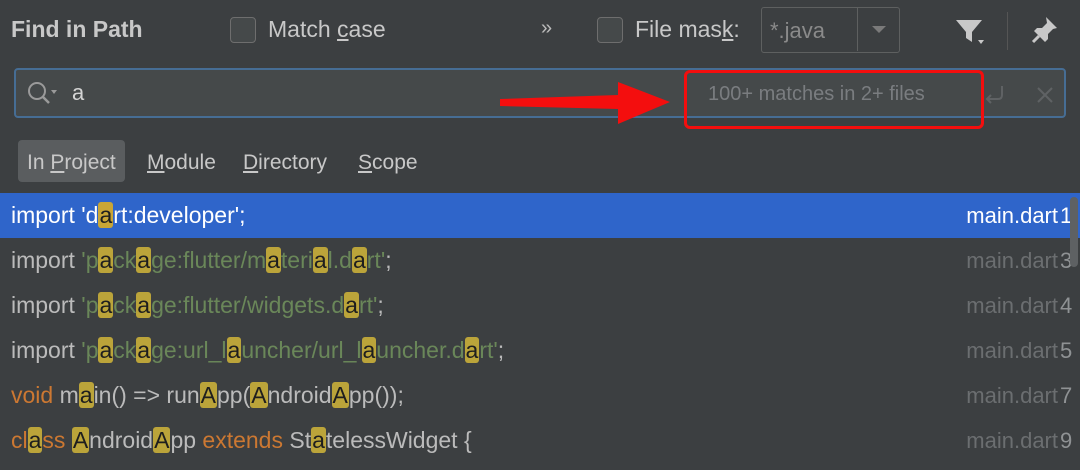 Image resolution: width=1080 pixels, height=470 pixels. What do you see at coordinates (44, 96) in the screenshot?
I see `search-icon` at bounding box center [44, 96].